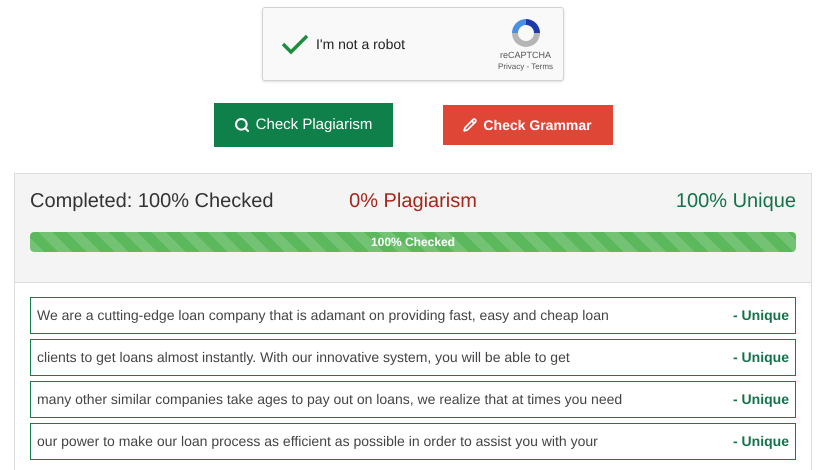 This screenshot has width=826, height=470. I want to click on pencil-icon, so click(470, 125).